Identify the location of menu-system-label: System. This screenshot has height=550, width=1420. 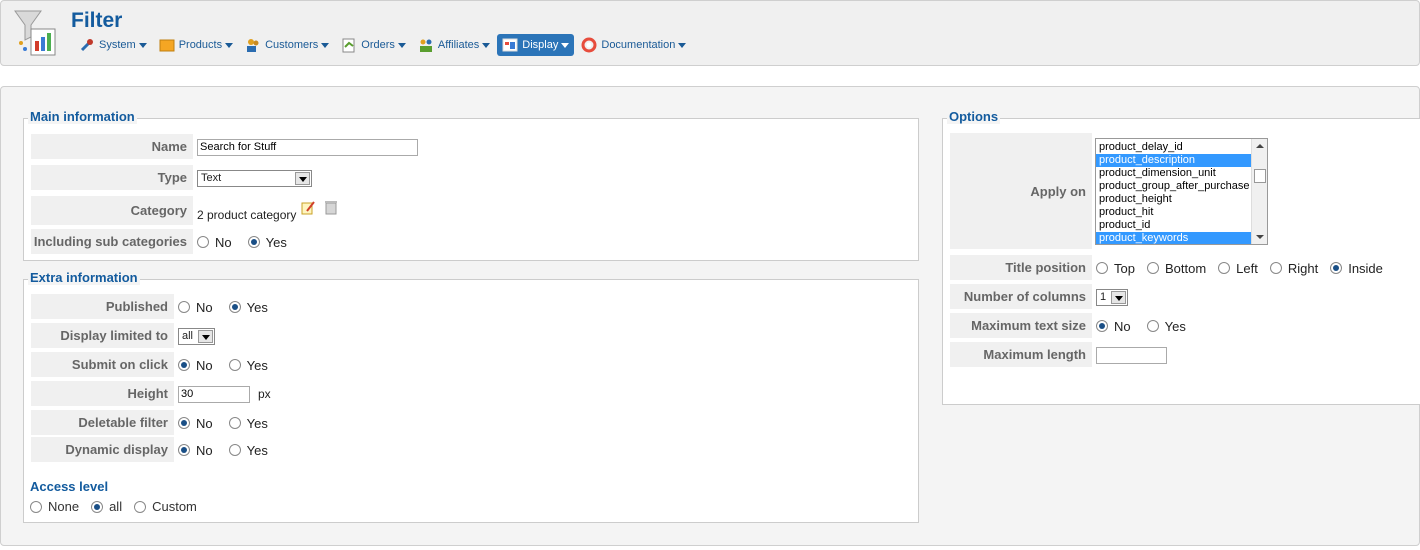
(117, 45).